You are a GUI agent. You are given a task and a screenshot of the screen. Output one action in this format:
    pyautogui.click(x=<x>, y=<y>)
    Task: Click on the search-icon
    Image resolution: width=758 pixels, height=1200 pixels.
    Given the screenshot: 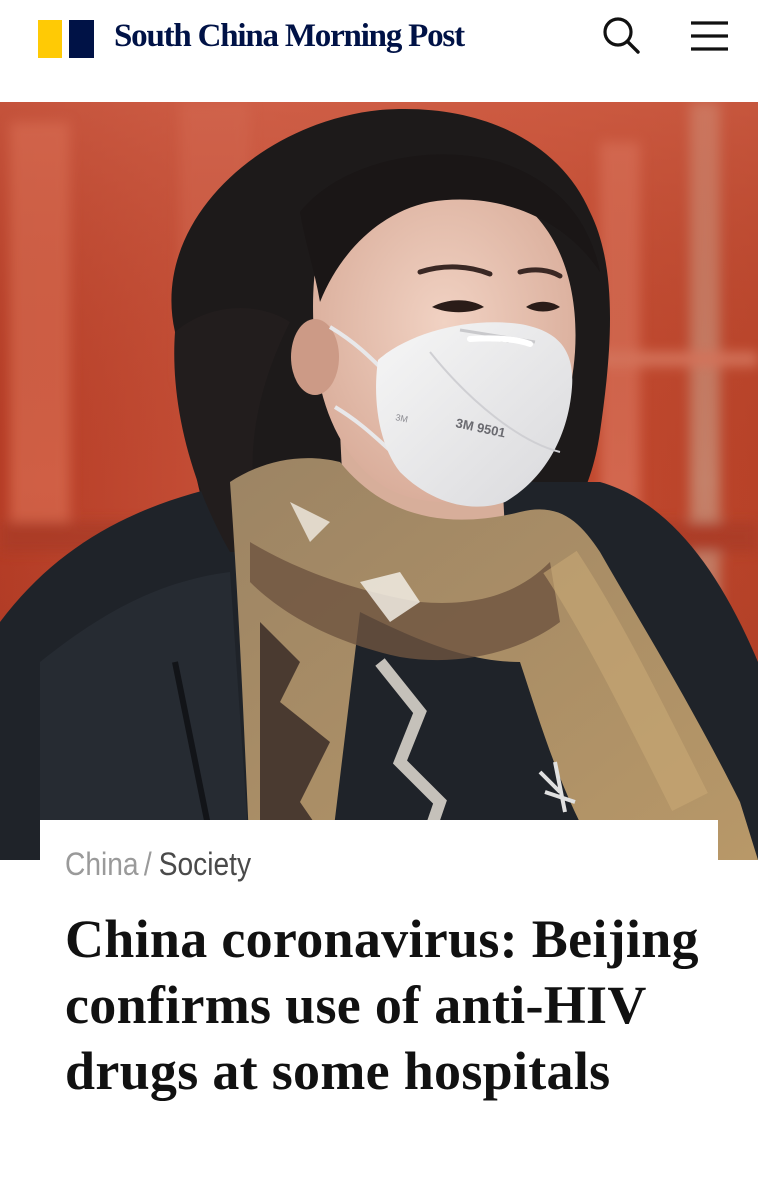 What is the action you would take?
    pyautogui.click(x=621, y=35)
    